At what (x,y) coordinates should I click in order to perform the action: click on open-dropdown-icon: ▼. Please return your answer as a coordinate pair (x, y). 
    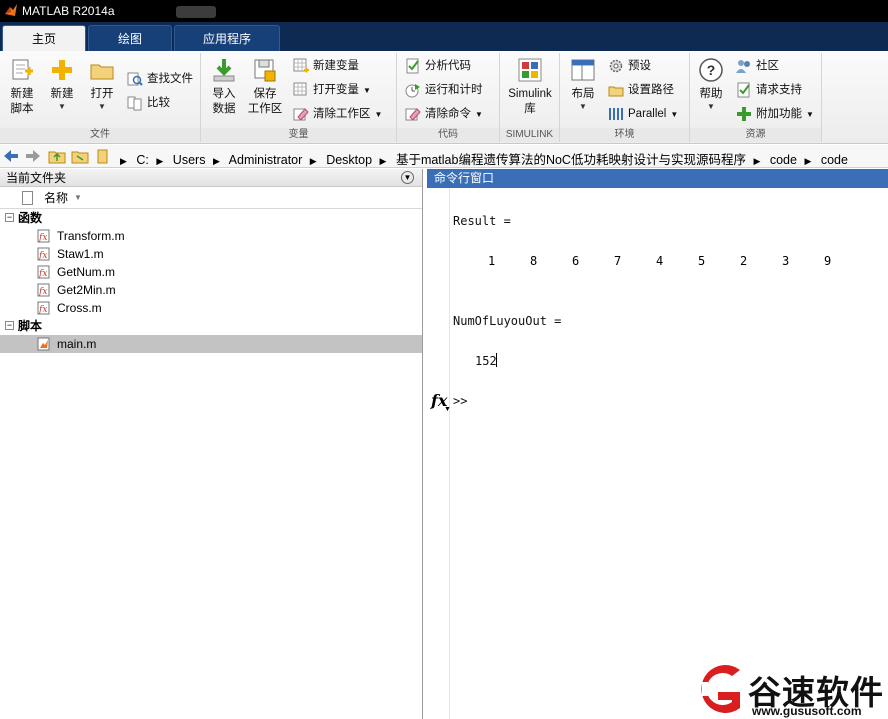
    Looking at the image, I should click on (102, 107).